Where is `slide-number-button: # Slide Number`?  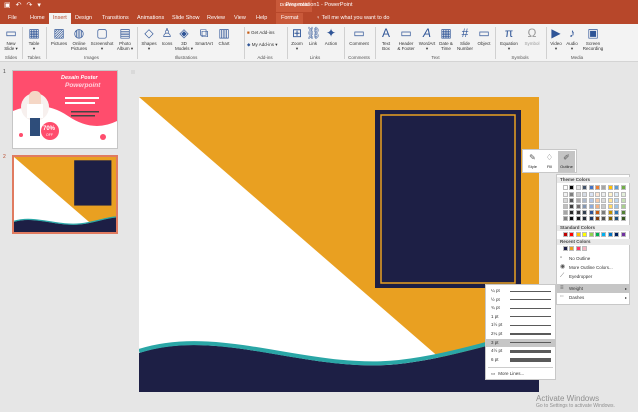 slide-number-button: # Slide Number is located at coordinates (465, 38).